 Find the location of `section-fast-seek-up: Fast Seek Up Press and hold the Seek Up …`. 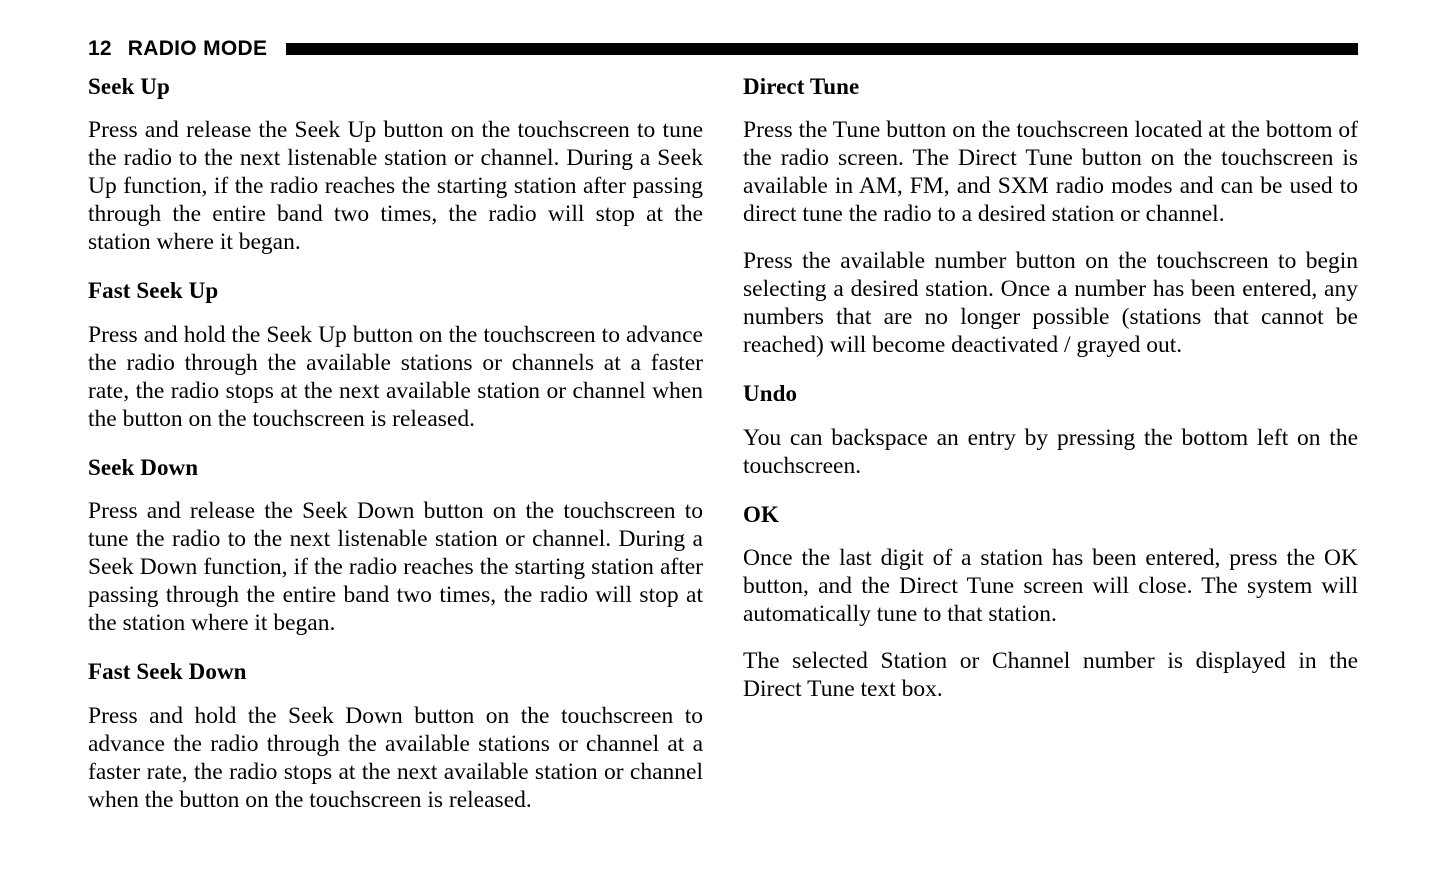

section-fast-seek-up: Fast Seek Up Press and hold the Seek Up … is located at coordinates (395, 355).